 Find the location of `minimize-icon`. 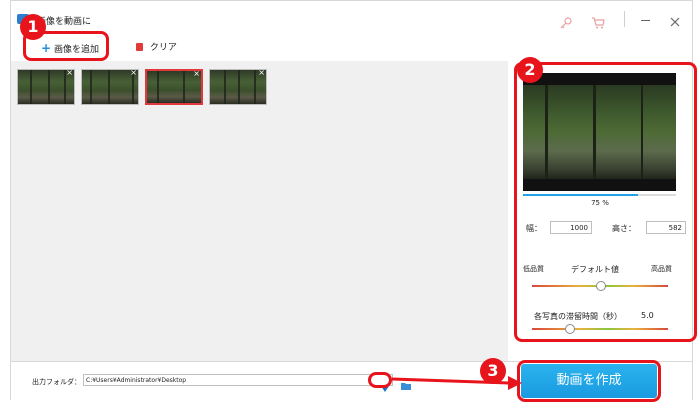

minimize-icon is located at coordinates (645, 20).